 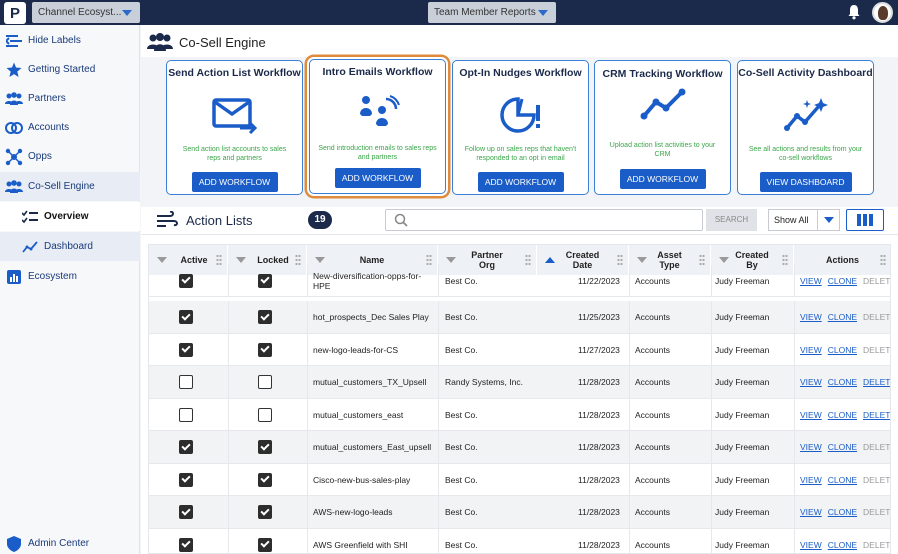 What do you see at coordinates (731, 220) in the screenshot?
I see `search-button: SEARCH` at bounding box center [731, 220].